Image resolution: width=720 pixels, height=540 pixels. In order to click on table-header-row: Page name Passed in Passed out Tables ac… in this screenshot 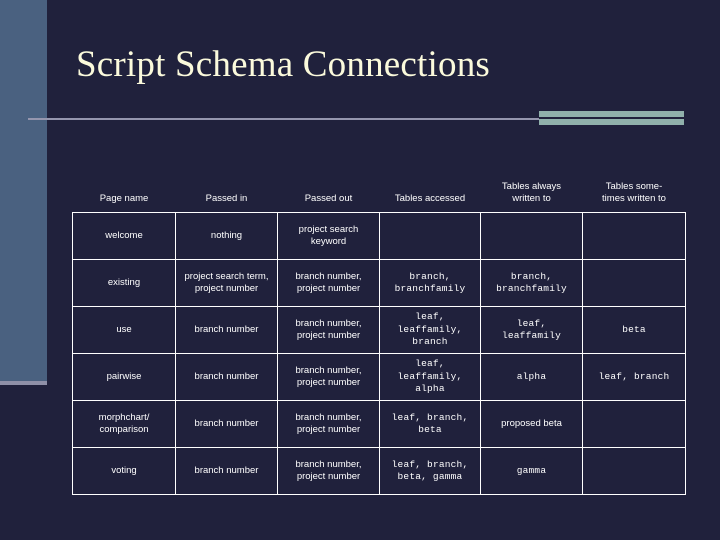, I will do `click(379, 192)`.